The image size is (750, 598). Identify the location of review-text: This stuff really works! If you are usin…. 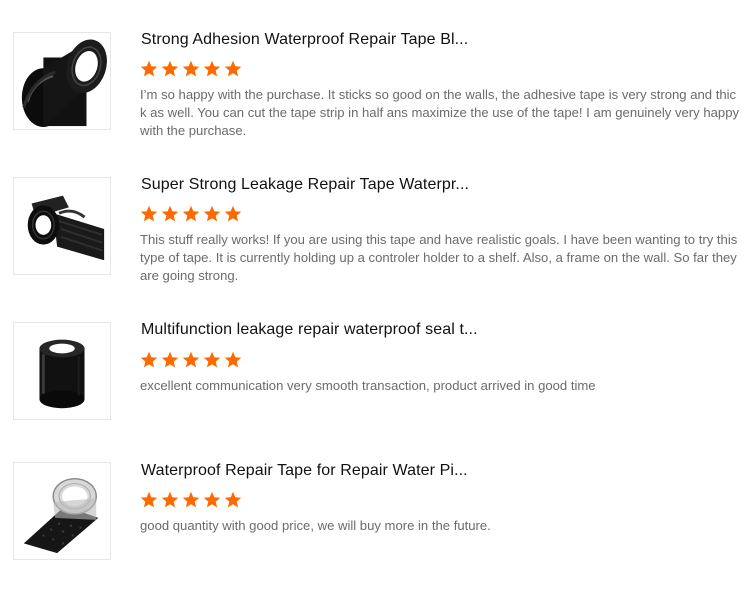
(439, 258).